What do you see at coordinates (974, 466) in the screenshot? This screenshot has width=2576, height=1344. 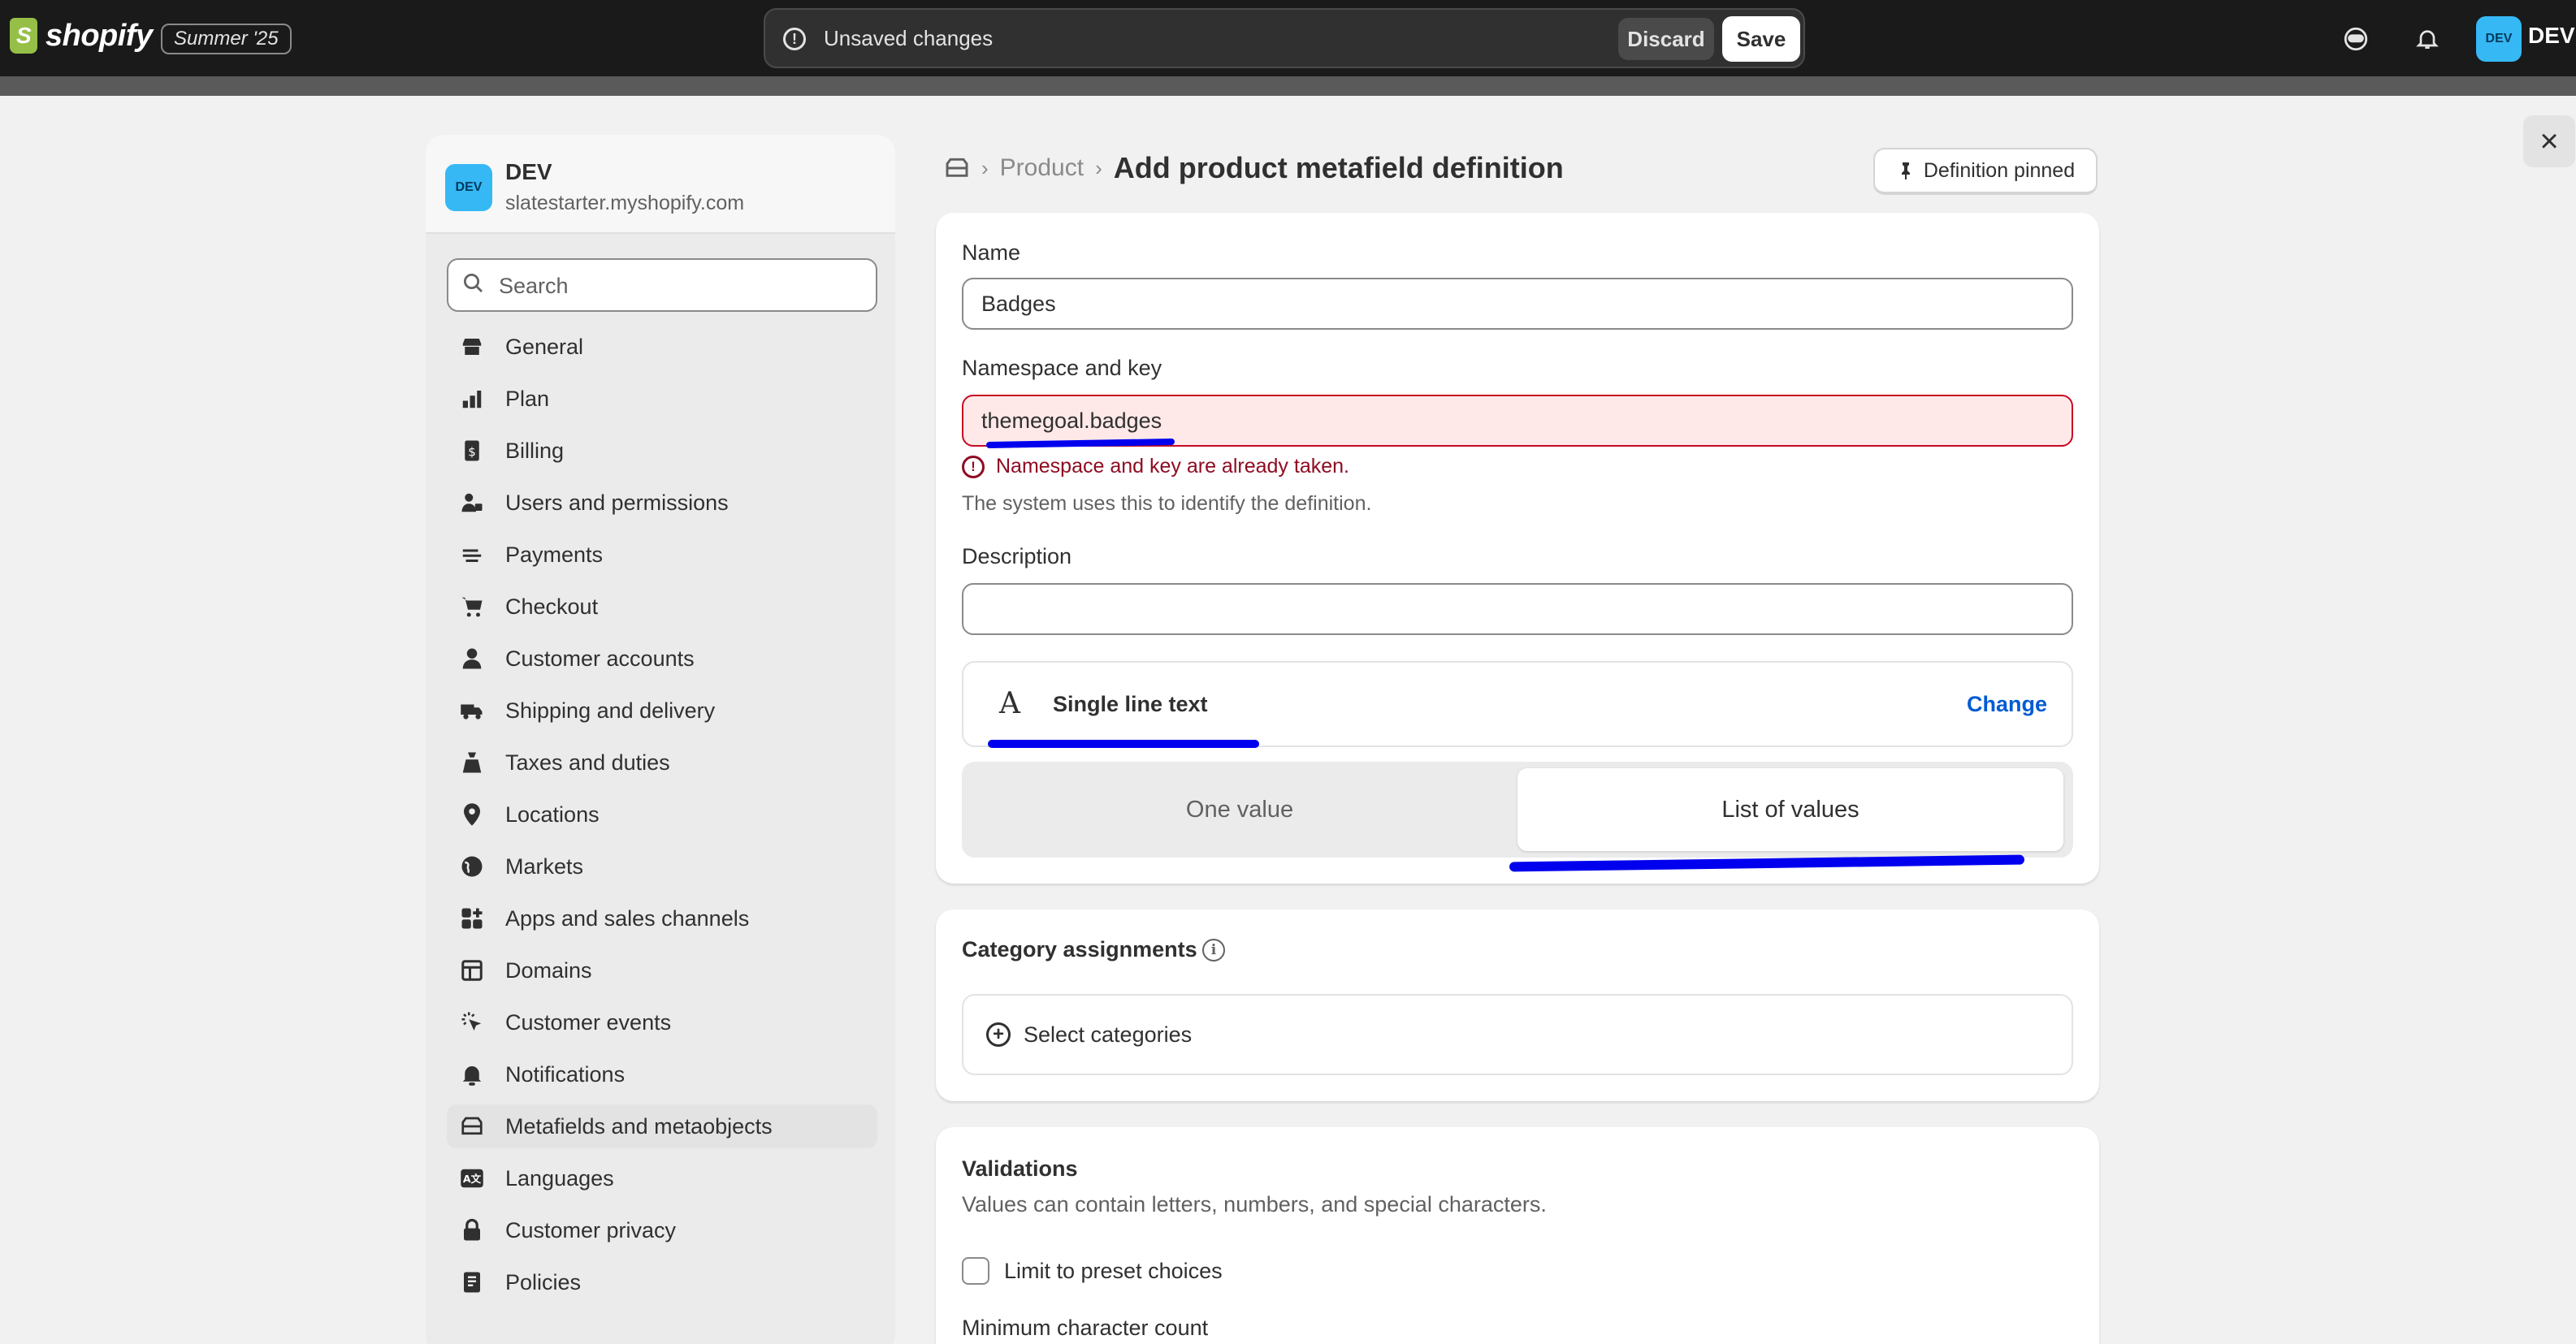 I see `error-icon: !` at bounding box center [974, 466].